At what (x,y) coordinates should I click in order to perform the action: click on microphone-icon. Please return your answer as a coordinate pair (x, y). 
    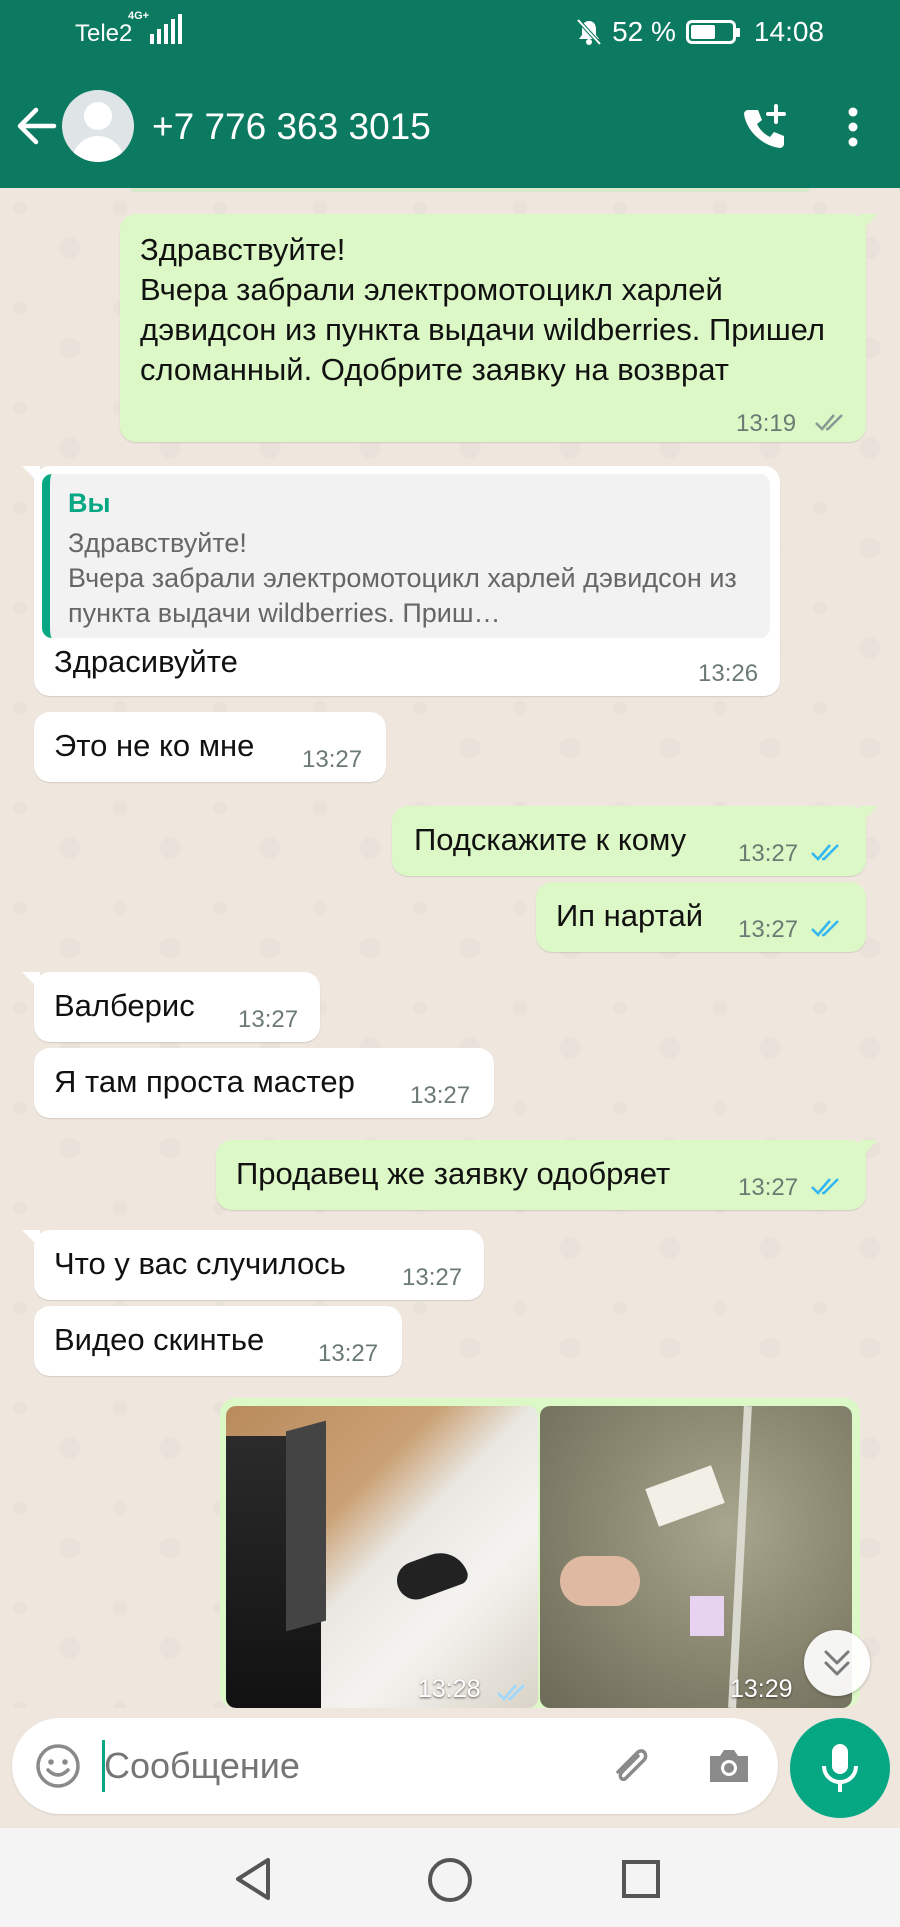
    Looking at the image, I should click on (840, 1768).